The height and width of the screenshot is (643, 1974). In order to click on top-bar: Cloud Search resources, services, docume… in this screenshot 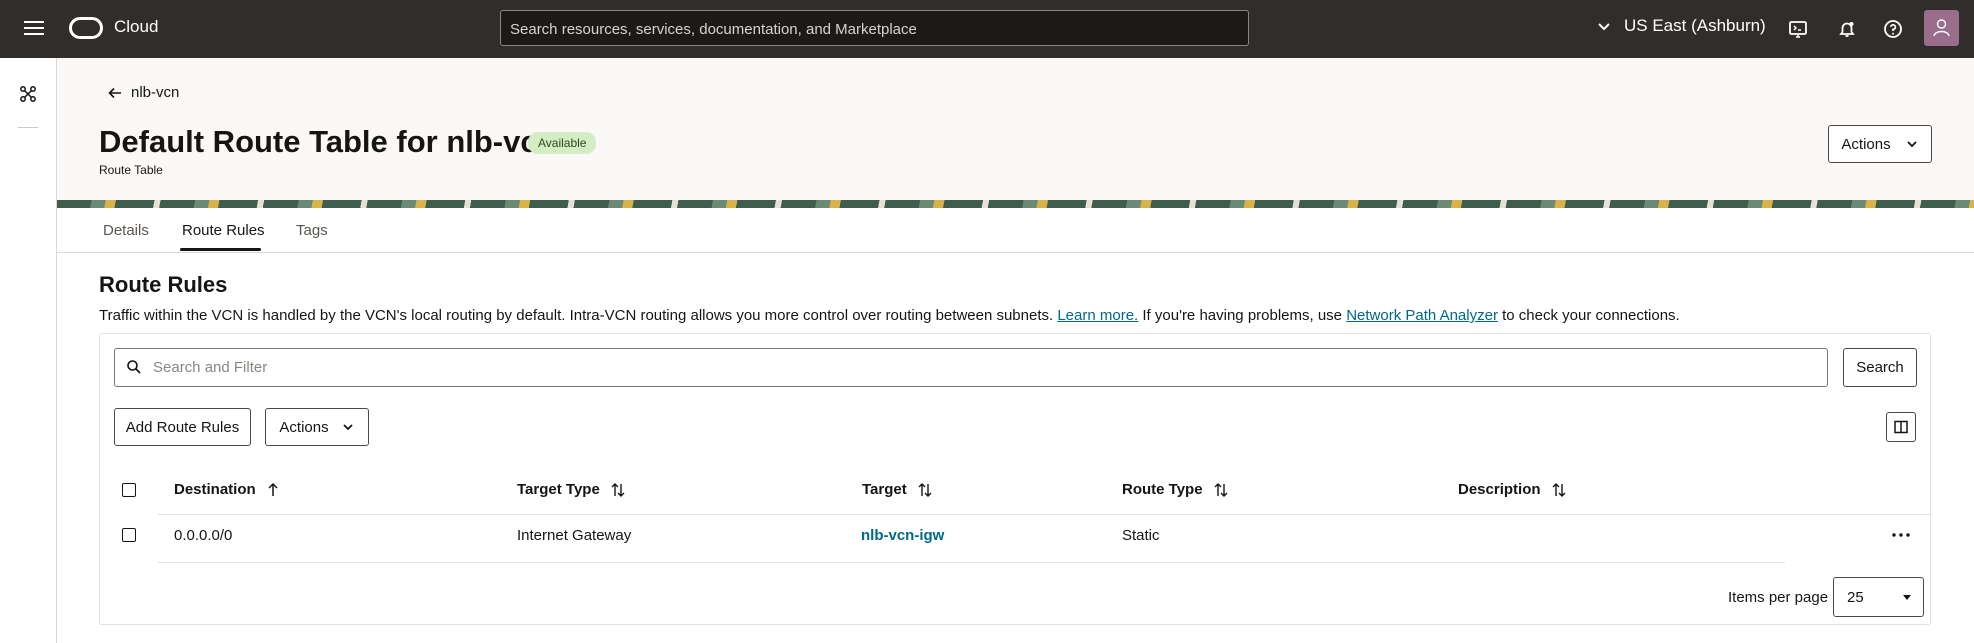, I will do `click(987, 29)`.